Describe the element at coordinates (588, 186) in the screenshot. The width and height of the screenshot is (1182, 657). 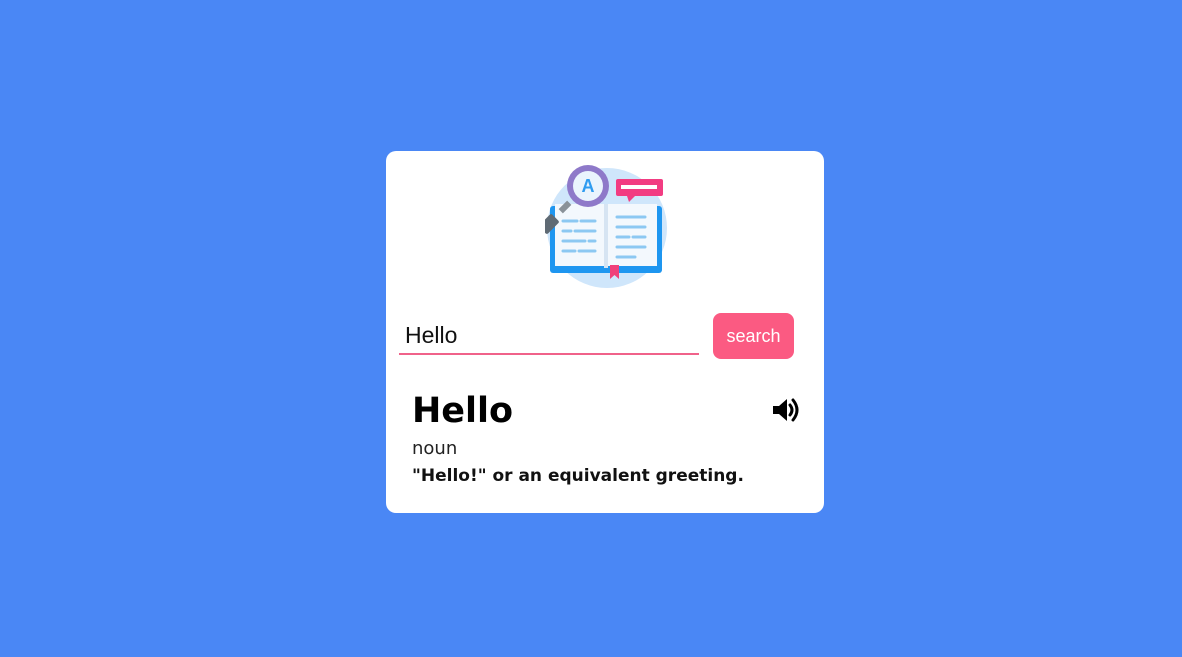
I see `svg-text: A` at that location.